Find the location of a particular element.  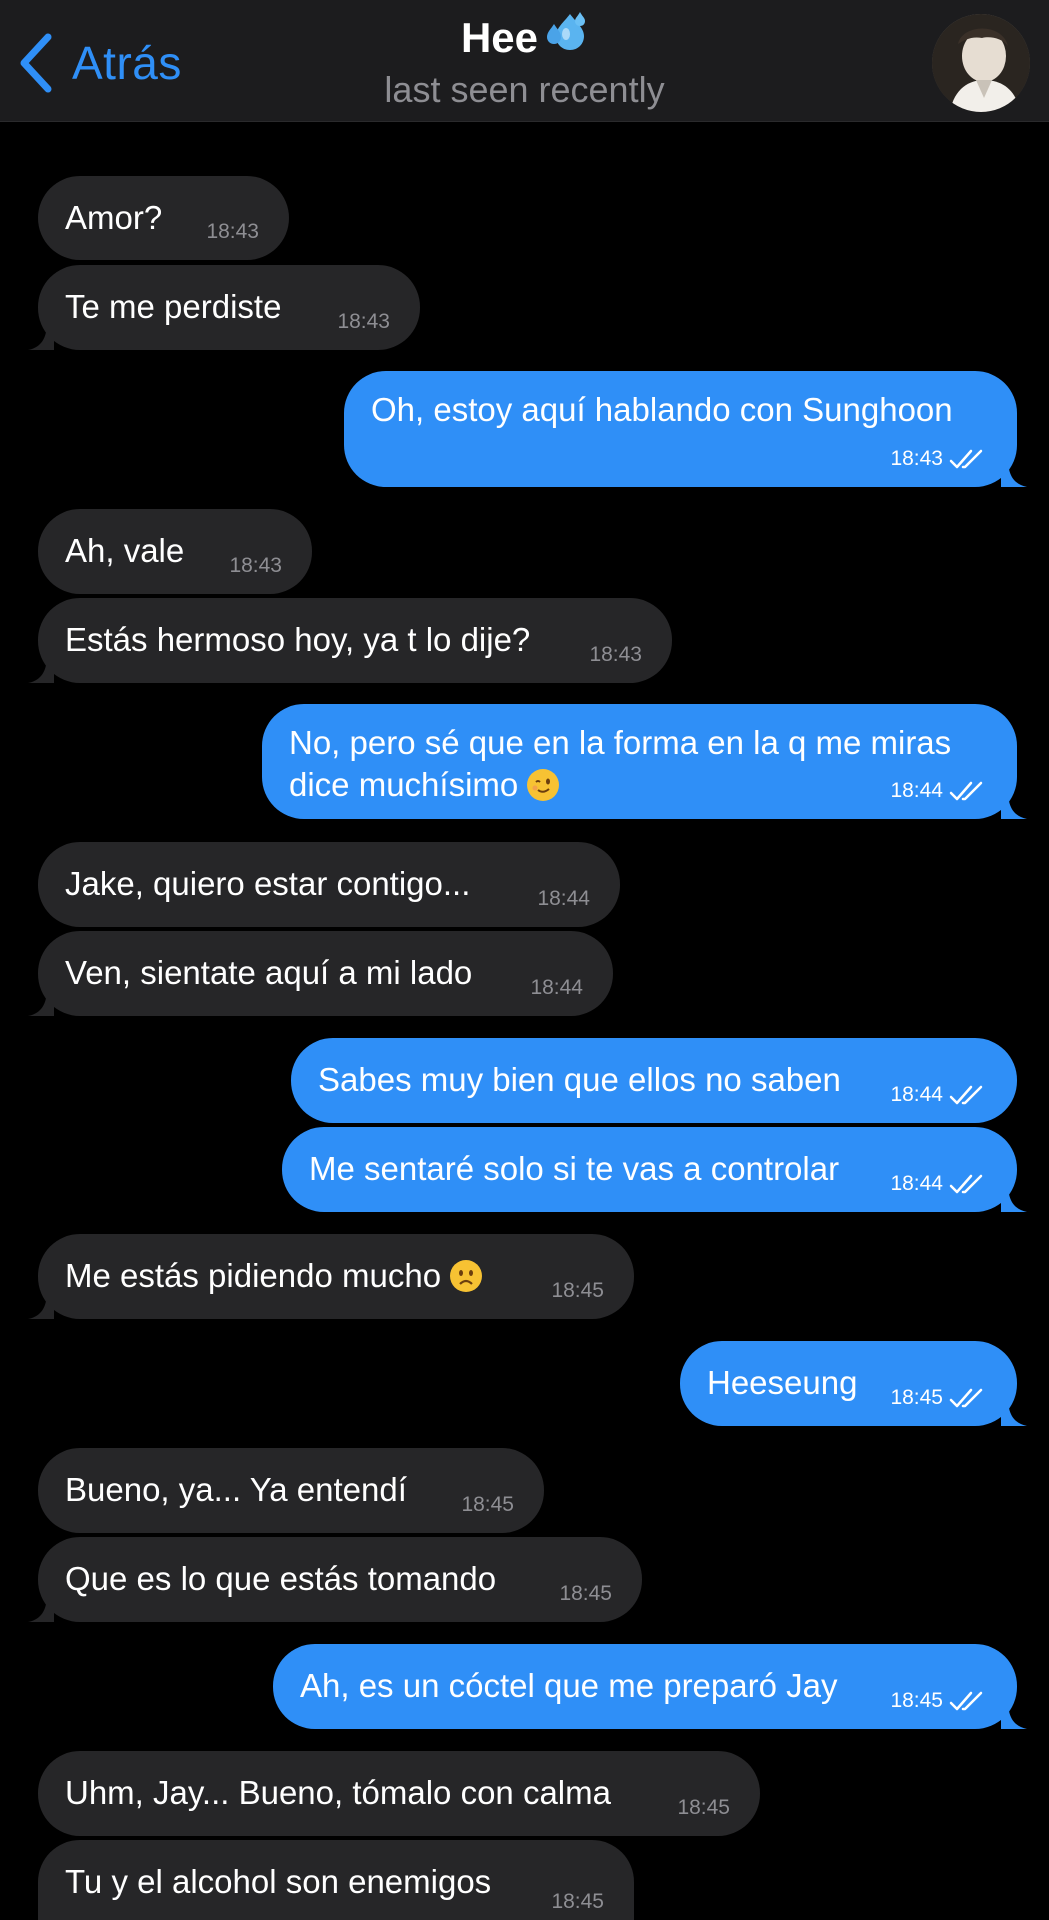

message-text-line-2-text: dice muchísimo is located at coordinates (404, 784).